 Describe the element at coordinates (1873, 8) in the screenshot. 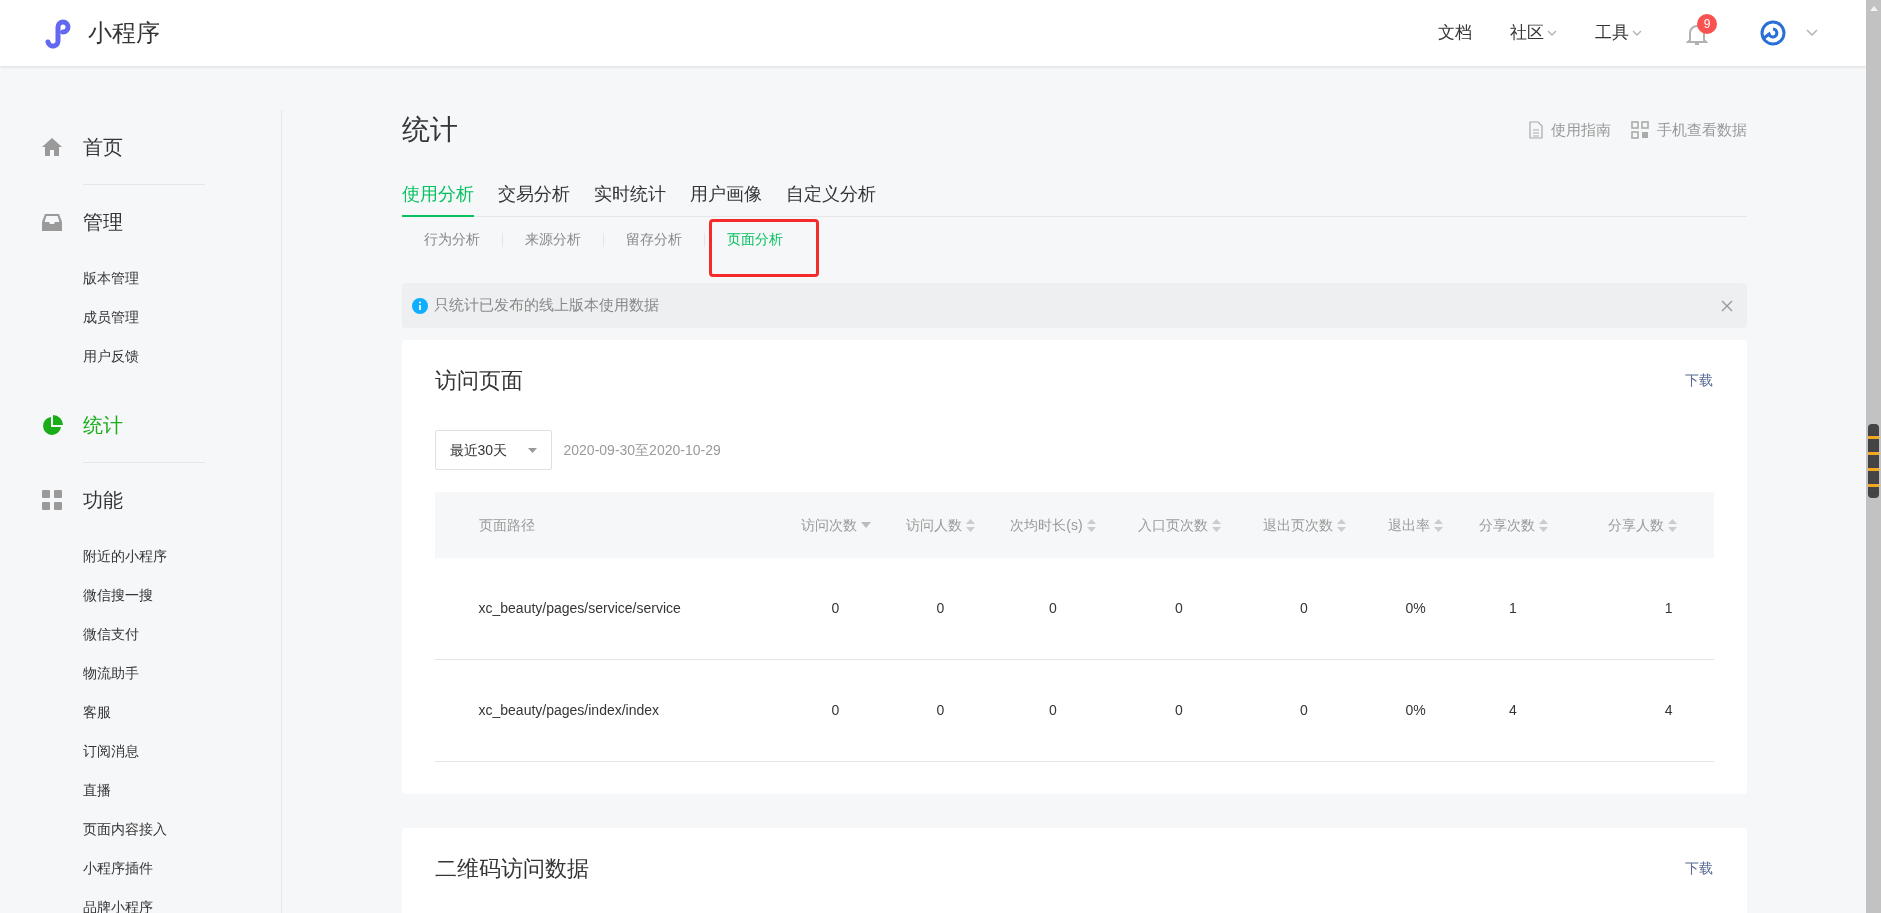

I see `scroll-up-icon` at that location.